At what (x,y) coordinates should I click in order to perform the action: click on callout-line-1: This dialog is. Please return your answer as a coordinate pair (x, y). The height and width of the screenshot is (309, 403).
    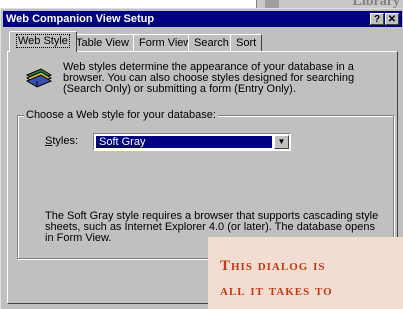
    Looking at the image, I should click on (273, 266).